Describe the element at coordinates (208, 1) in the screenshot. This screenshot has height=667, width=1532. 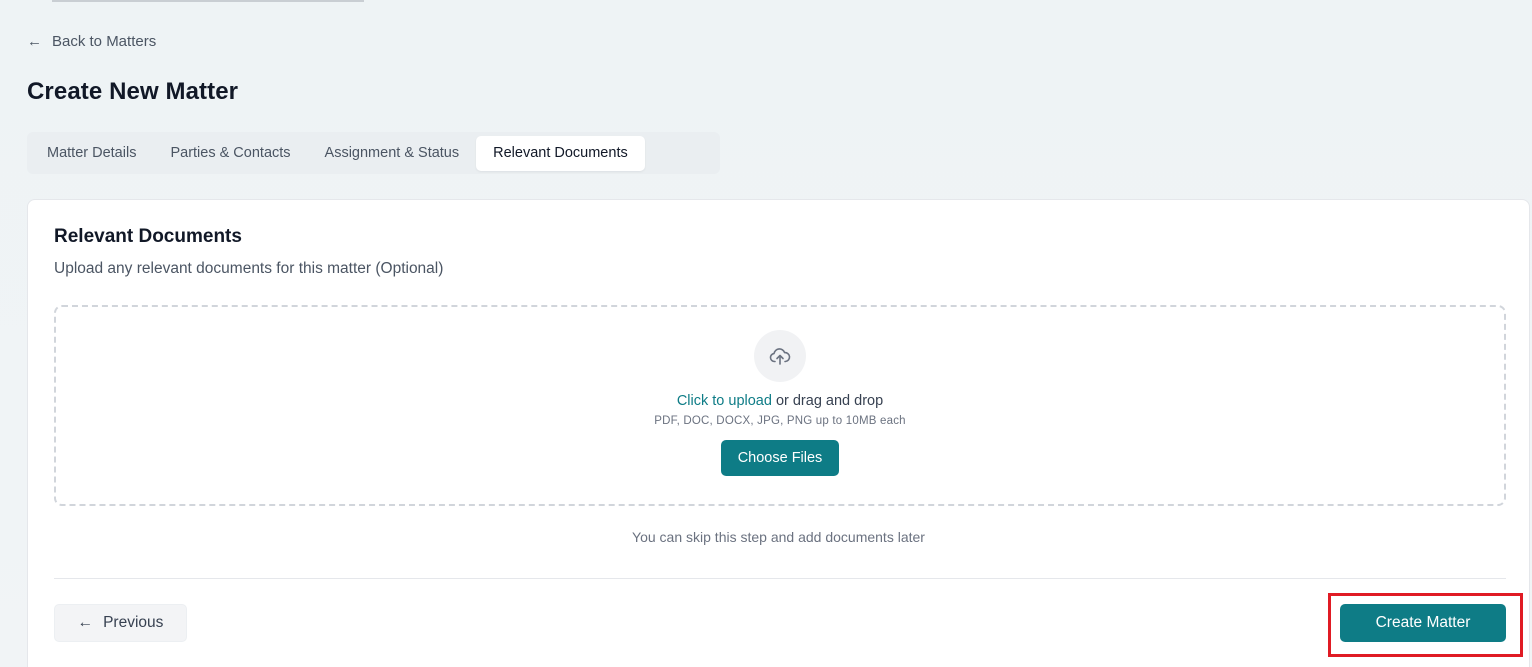
I see `top-scroll-strip` at that location.